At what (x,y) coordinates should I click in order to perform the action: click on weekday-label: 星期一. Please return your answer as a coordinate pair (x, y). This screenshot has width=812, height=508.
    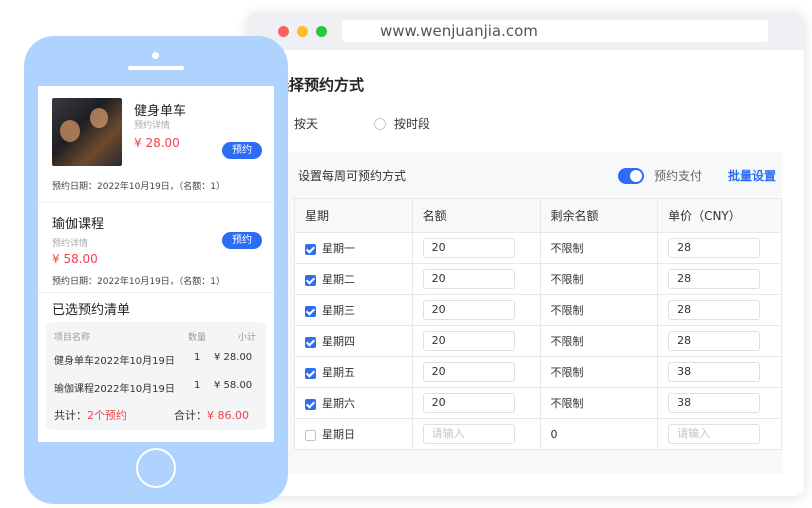
    Looking at the image, I should click on (338, 248).